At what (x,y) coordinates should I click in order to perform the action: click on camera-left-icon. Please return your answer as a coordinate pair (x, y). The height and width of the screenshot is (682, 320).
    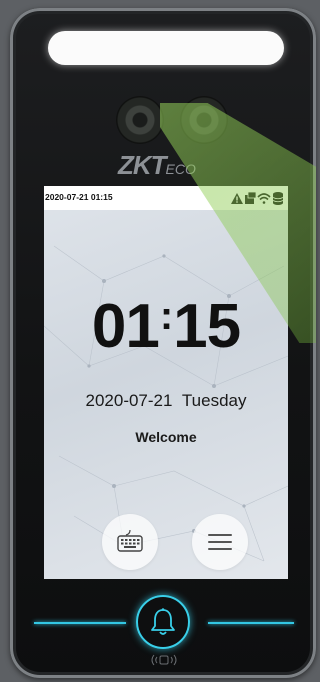
    Looking at the image, I should click on (140, 120).